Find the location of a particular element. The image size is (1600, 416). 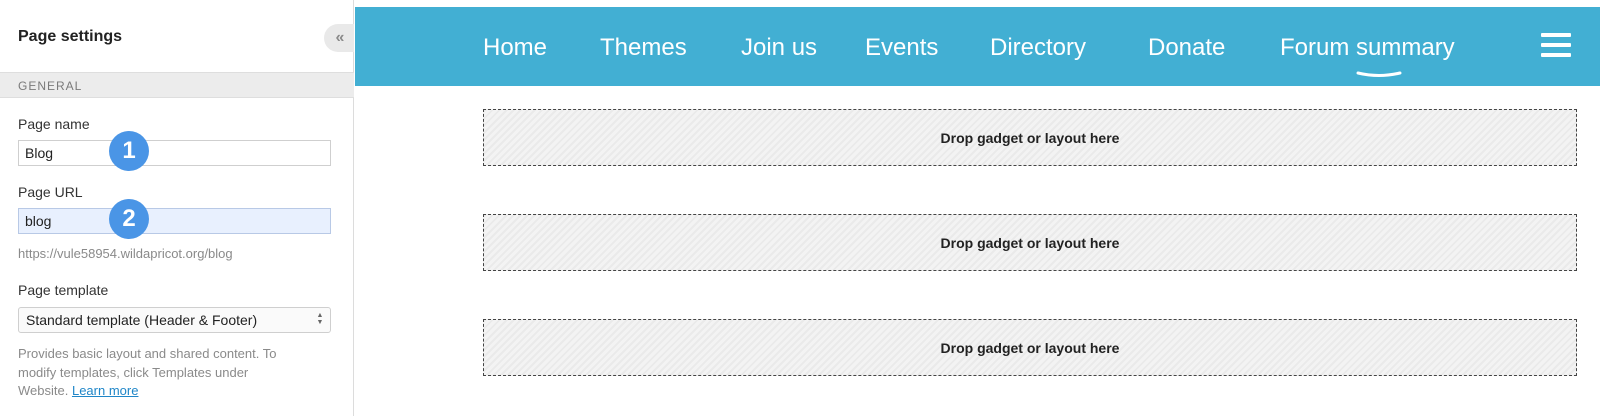

active-nav-underline is located at coordinates (1379, 74).